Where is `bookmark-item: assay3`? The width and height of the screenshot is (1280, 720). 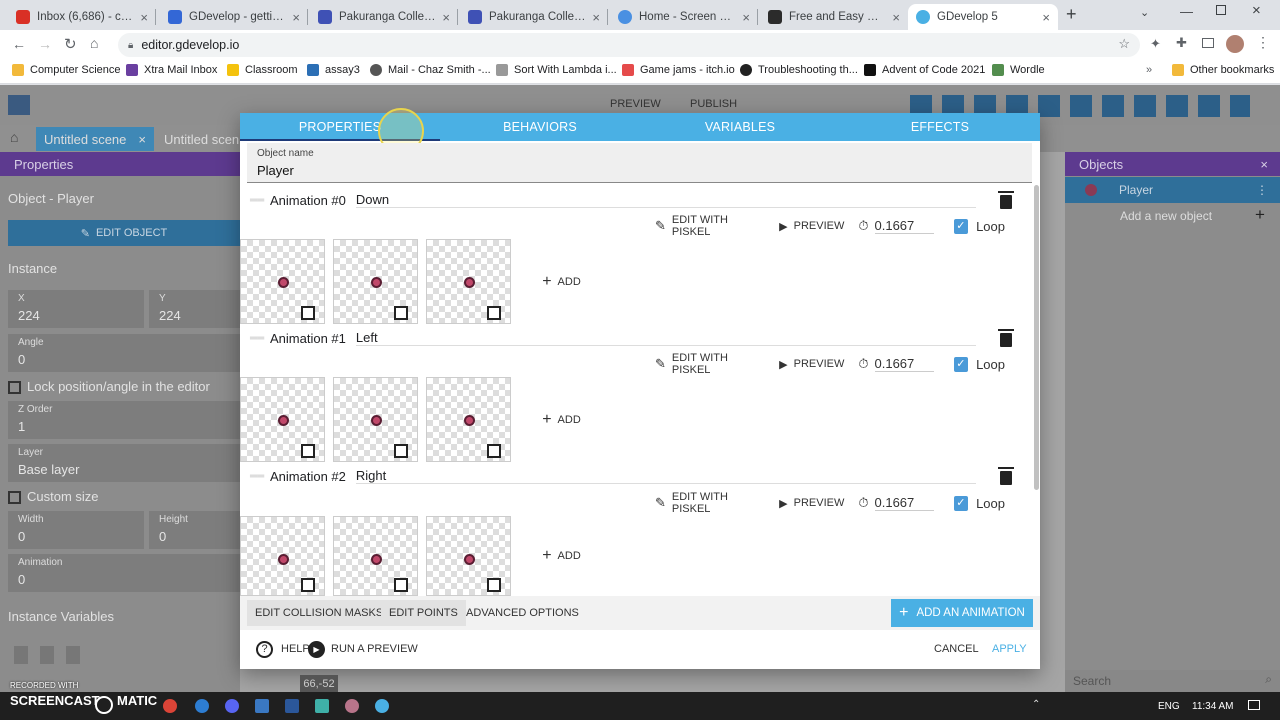 bookmark-item: assay3 is located at coordinates (333, 70).